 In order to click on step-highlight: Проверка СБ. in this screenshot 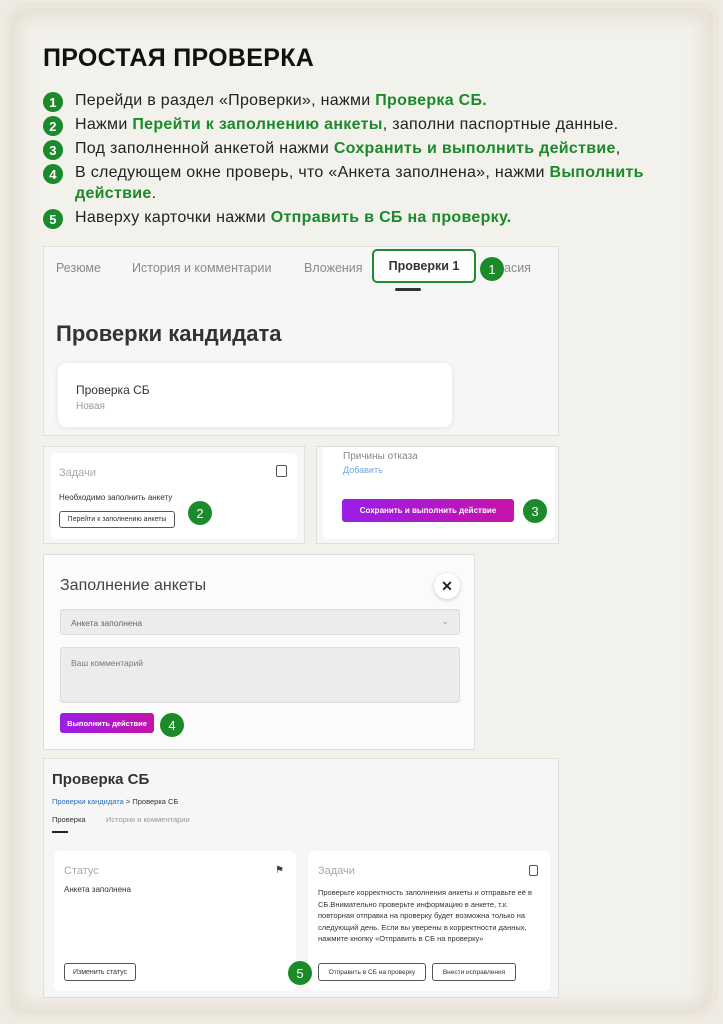, I will do `click(431, 100)`.